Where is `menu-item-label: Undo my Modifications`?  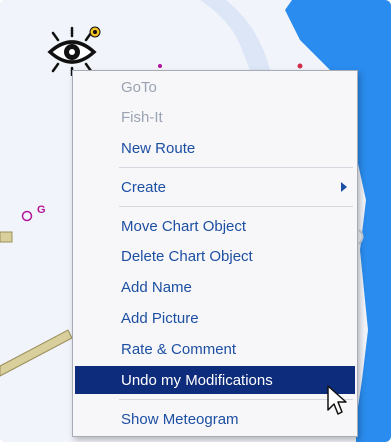 menu-item-label: Undo my Modifications is located at coordinates (197, 380).